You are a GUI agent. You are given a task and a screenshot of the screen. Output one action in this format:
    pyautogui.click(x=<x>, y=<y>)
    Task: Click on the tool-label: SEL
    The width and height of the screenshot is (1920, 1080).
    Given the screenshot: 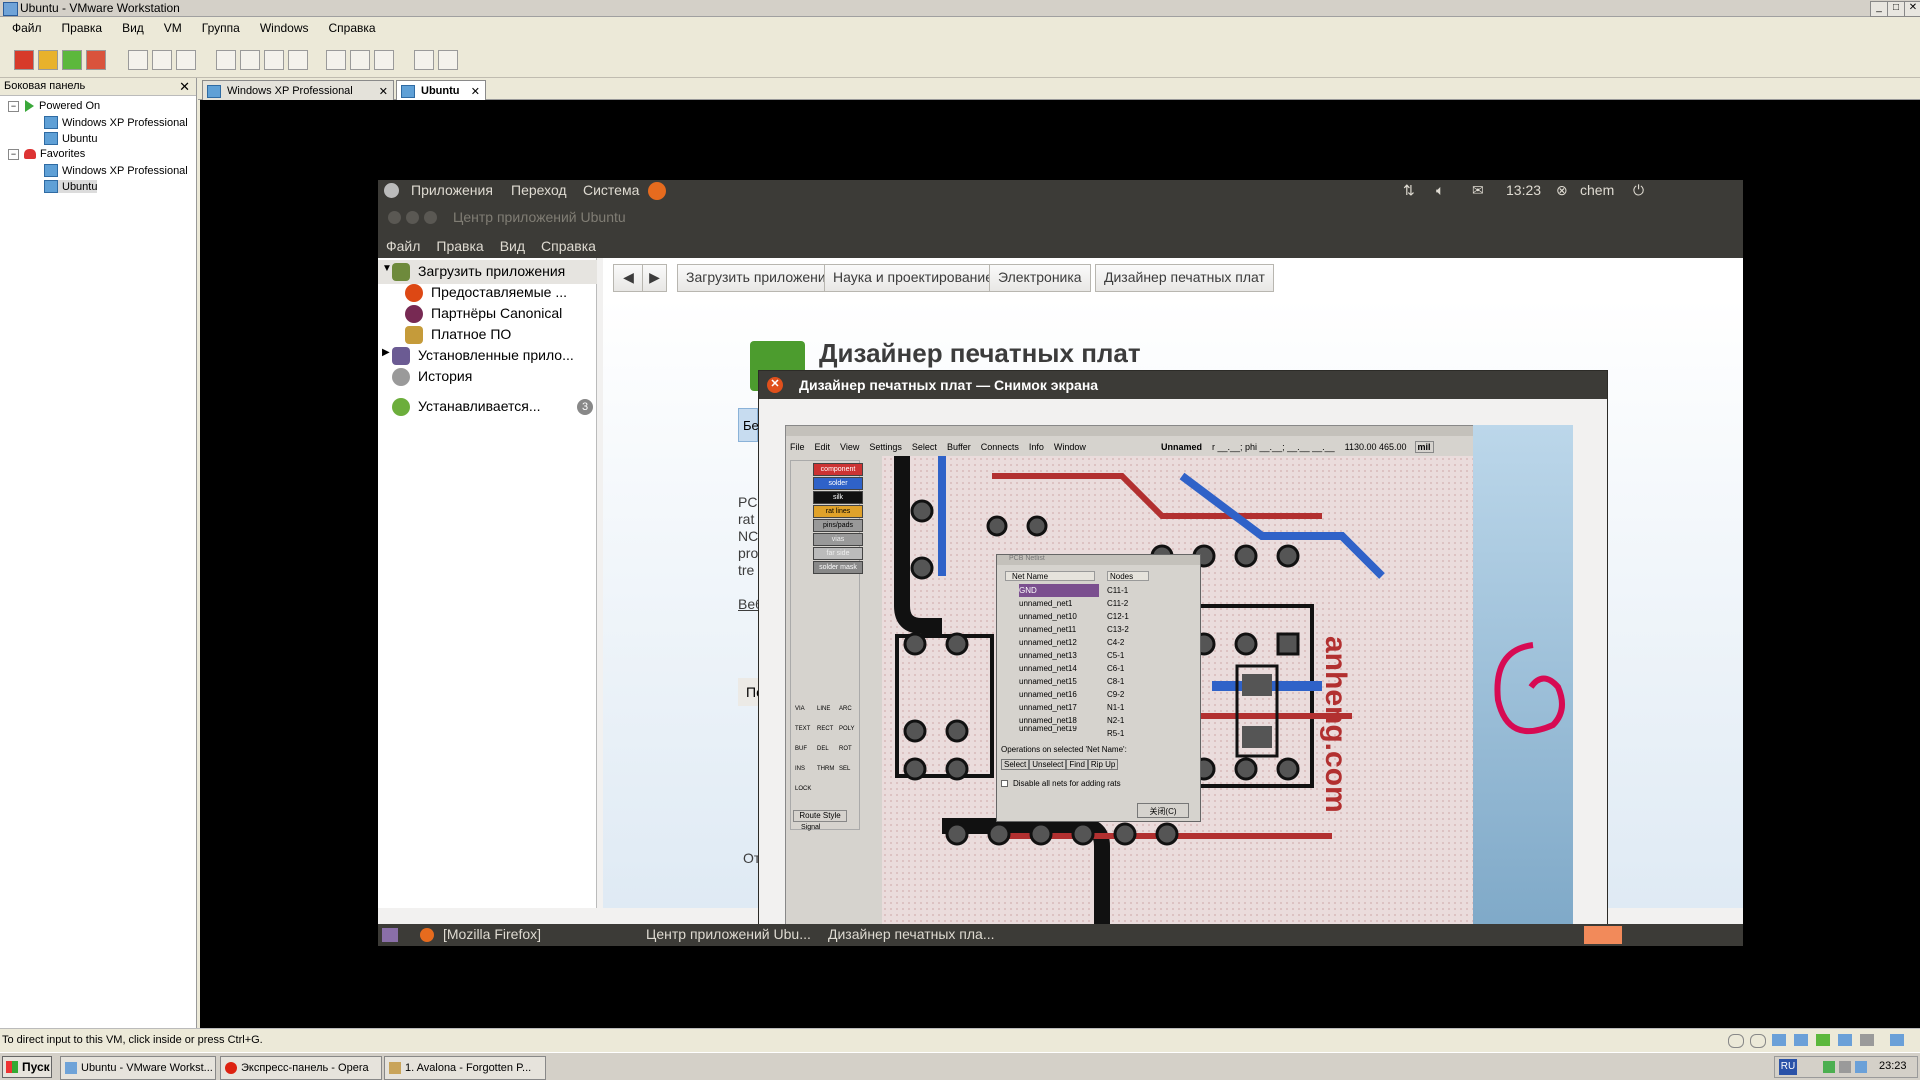 What is the action you would take?
    pyautogui.click(x=845, y=769)
    